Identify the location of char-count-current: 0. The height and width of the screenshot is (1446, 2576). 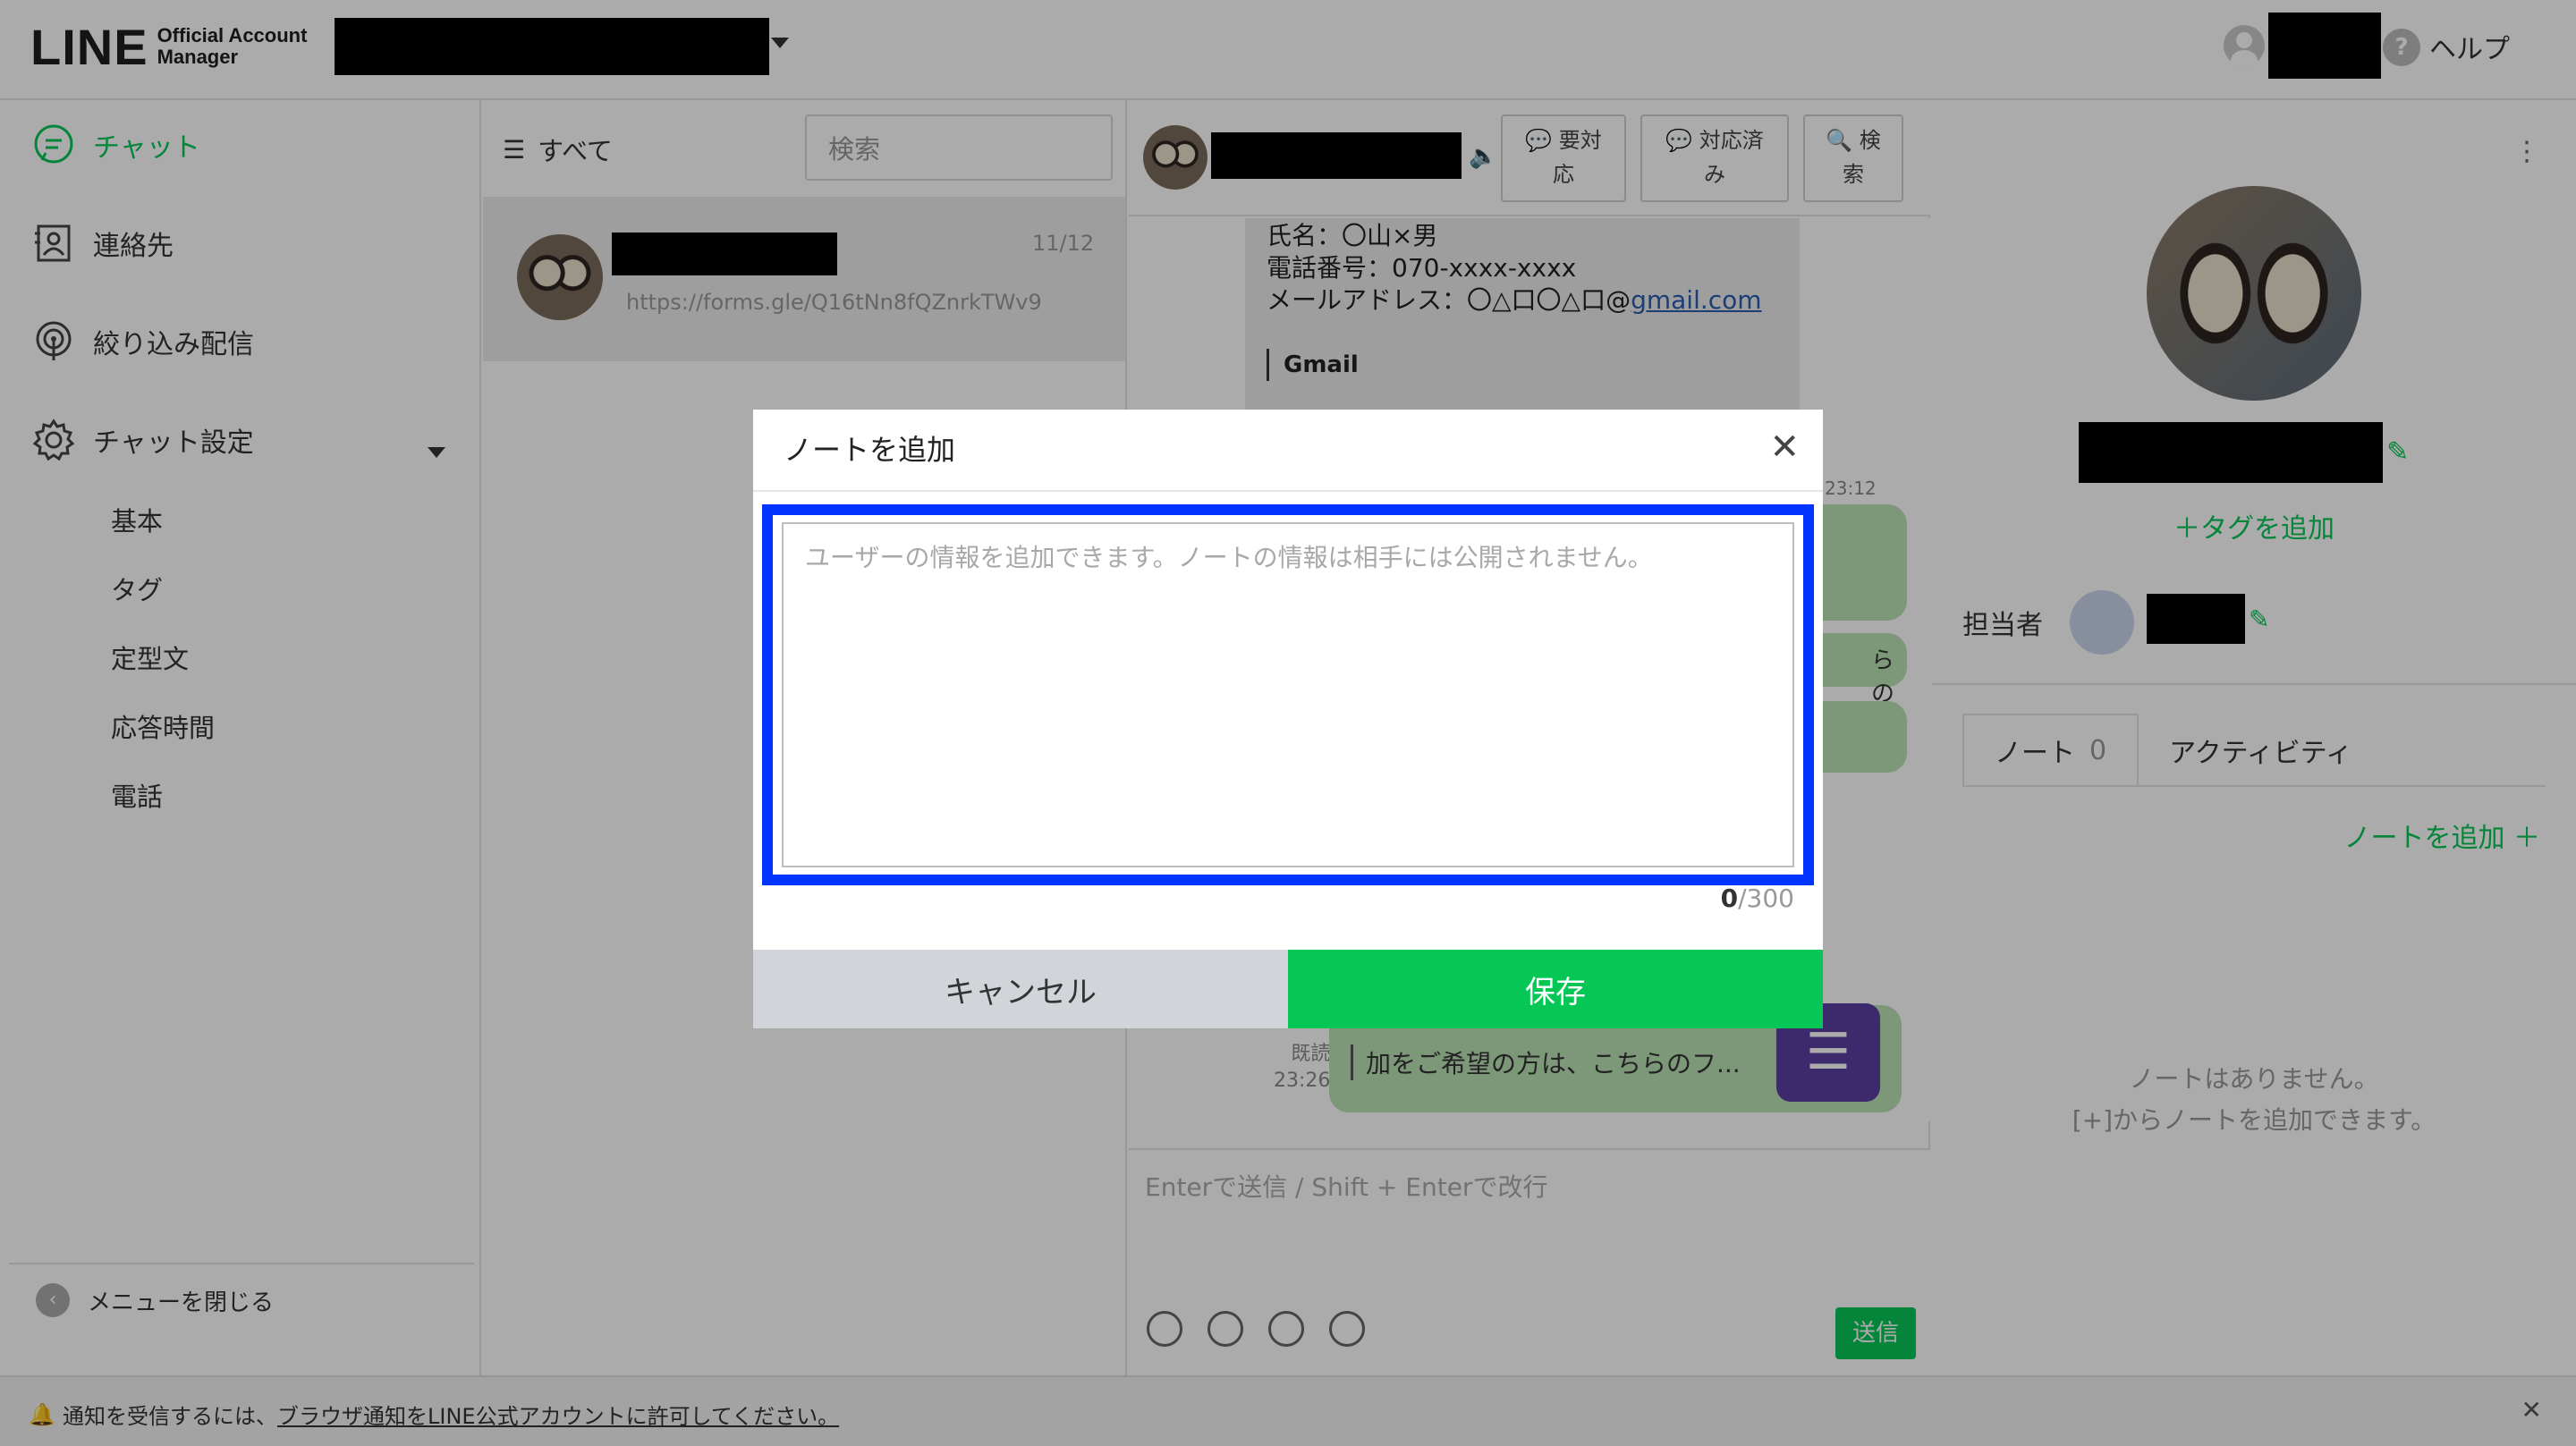
(1729, 899).